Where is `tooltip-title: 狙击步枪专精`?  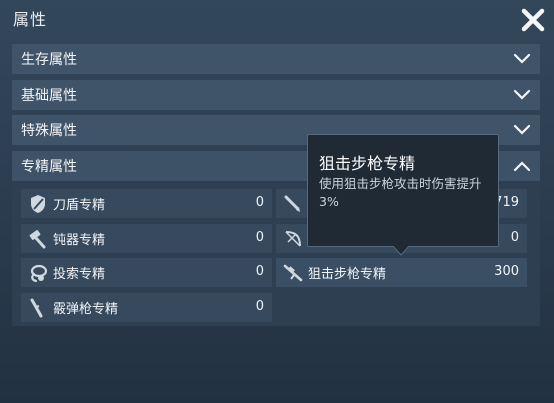
tooltip-title: 狙击步枪专精 is located at coordinates (367, 163).